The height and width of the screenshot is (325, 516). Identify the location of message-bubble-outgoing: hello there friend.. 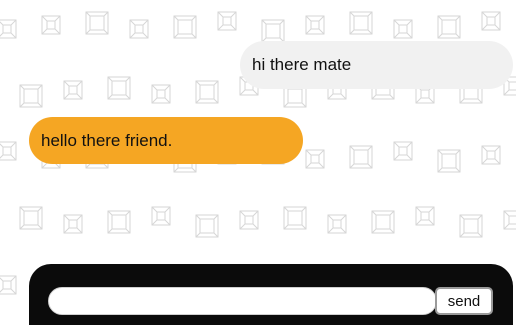
(166, 140).